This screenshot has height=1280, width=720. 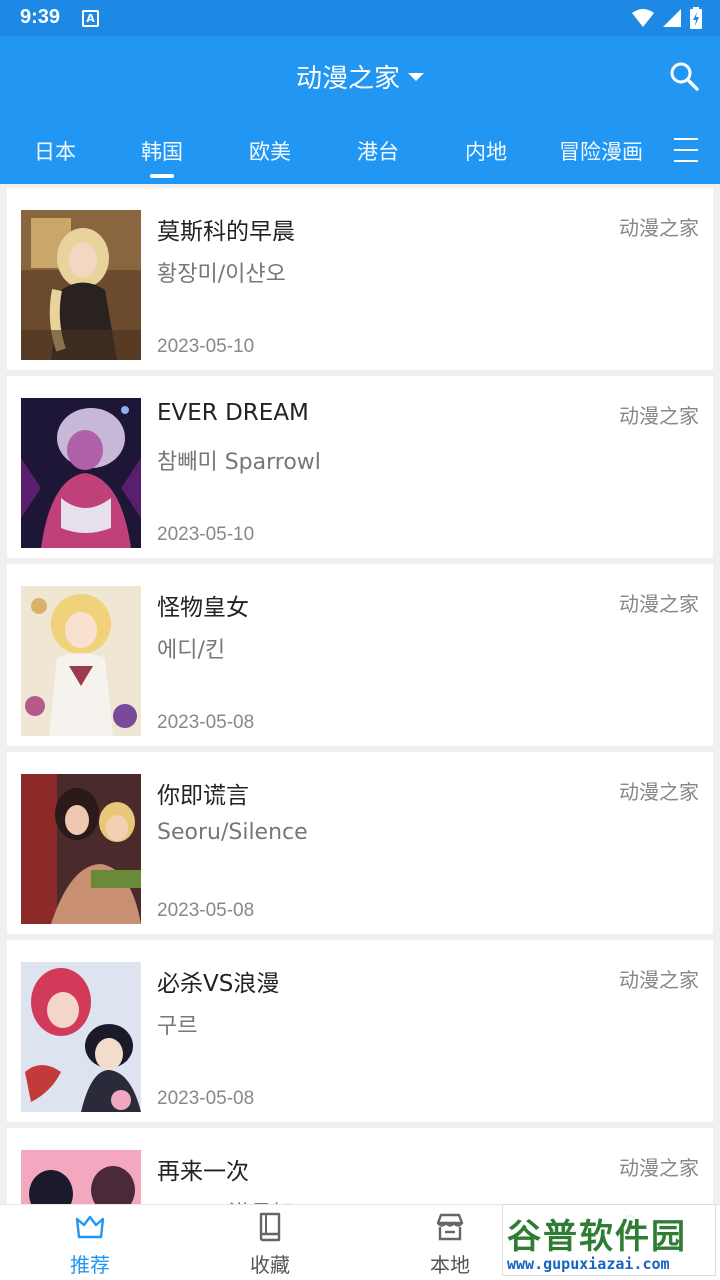 What do you see at coordinates (225, 1200) in the screenshot?
I see `comic-author: CHCH/洪承旭` at bounding box center [225, 1200].